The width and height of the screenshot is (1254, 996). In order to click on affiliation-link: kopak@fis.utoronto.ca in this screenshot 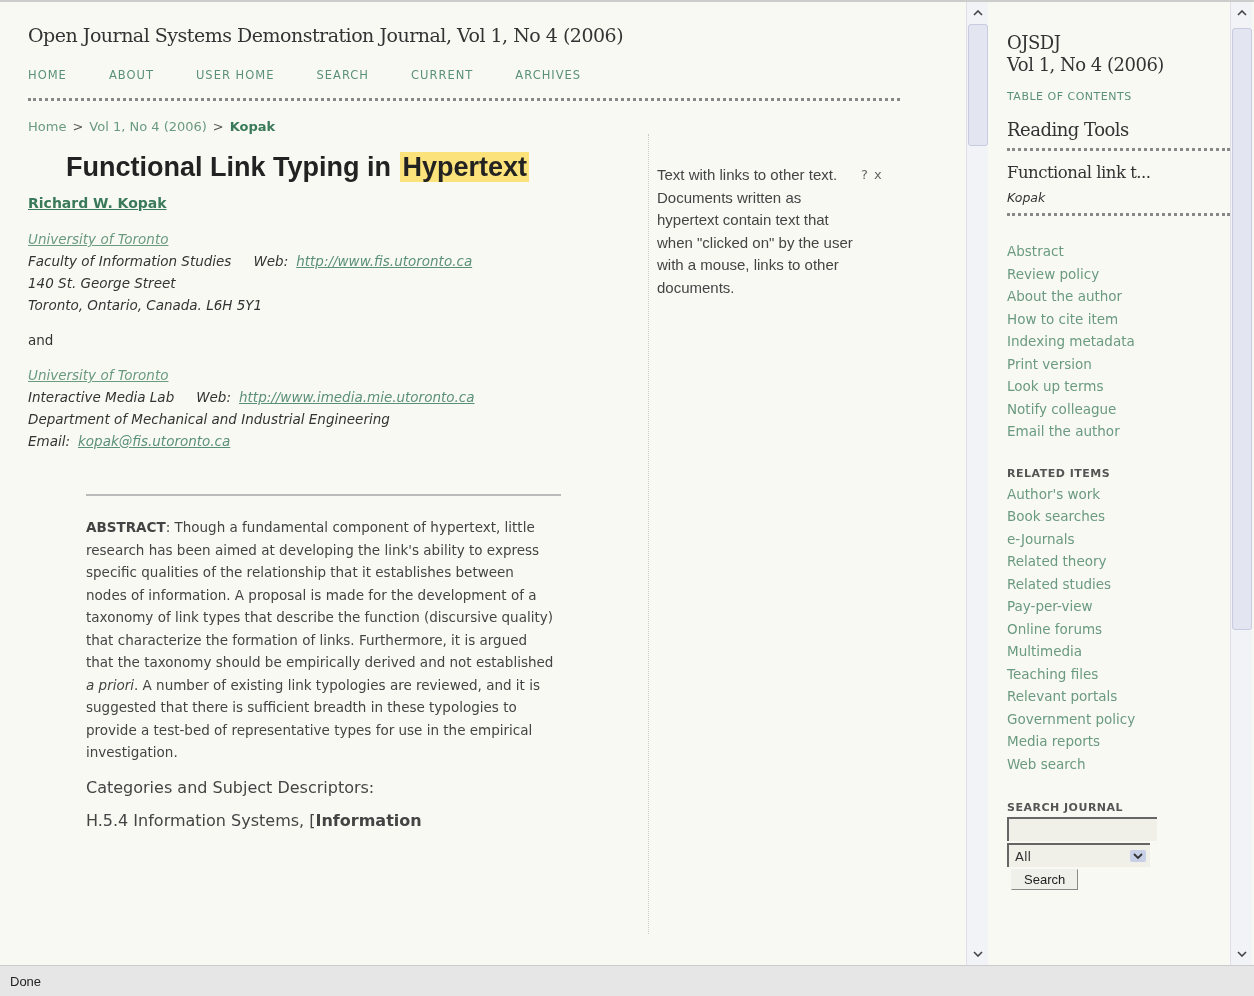, I will do `click(154, 441)`.